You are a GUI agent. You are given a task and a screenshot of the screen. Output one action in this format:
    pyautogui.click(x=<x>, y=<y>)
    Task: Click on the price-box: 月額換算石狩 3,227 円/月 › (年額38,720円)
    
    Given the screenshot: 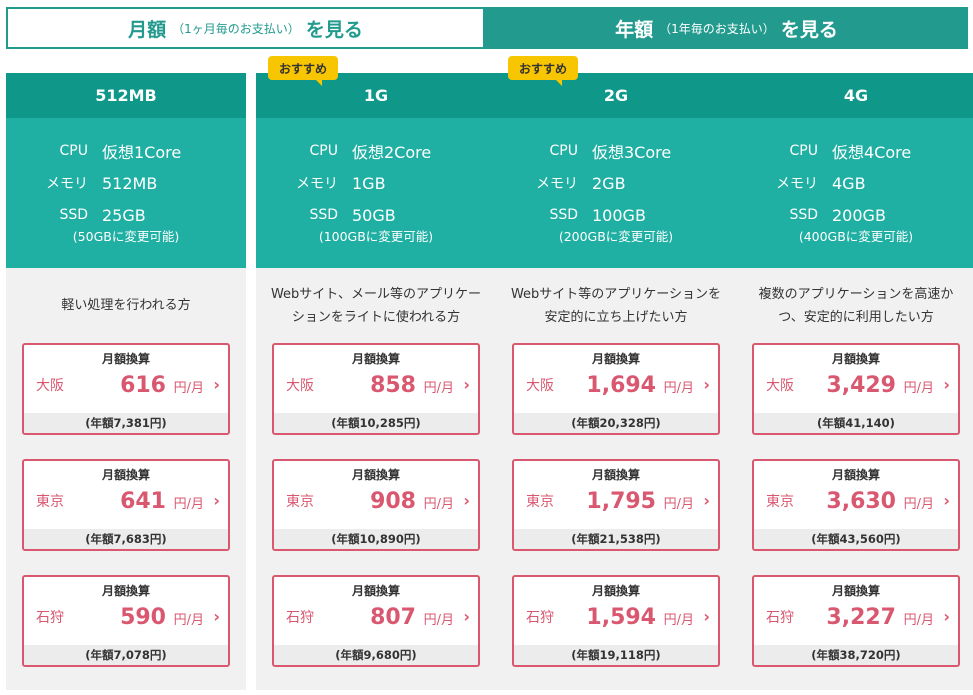 What is the action you would take?
    pyautogui.click(x=856, y=621)
    